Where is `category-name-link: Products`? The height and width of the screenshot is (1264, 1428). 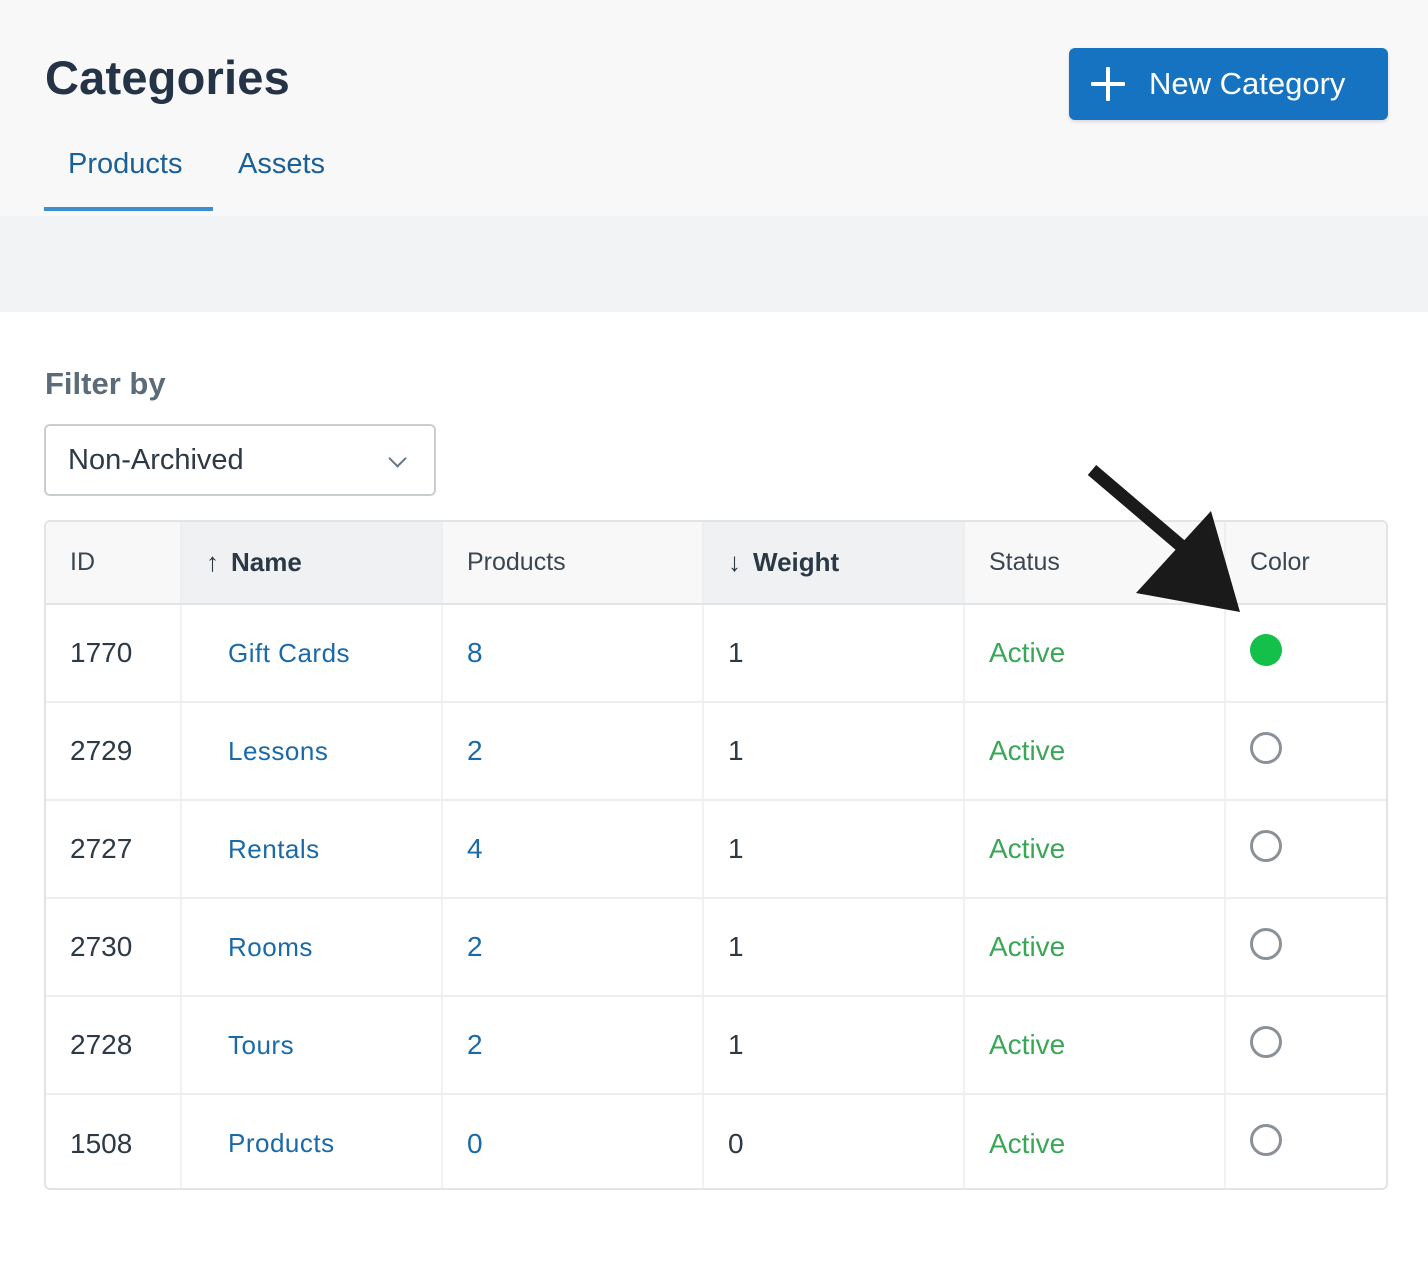 category-name-link: Products is located at coordinates (281, 1143).